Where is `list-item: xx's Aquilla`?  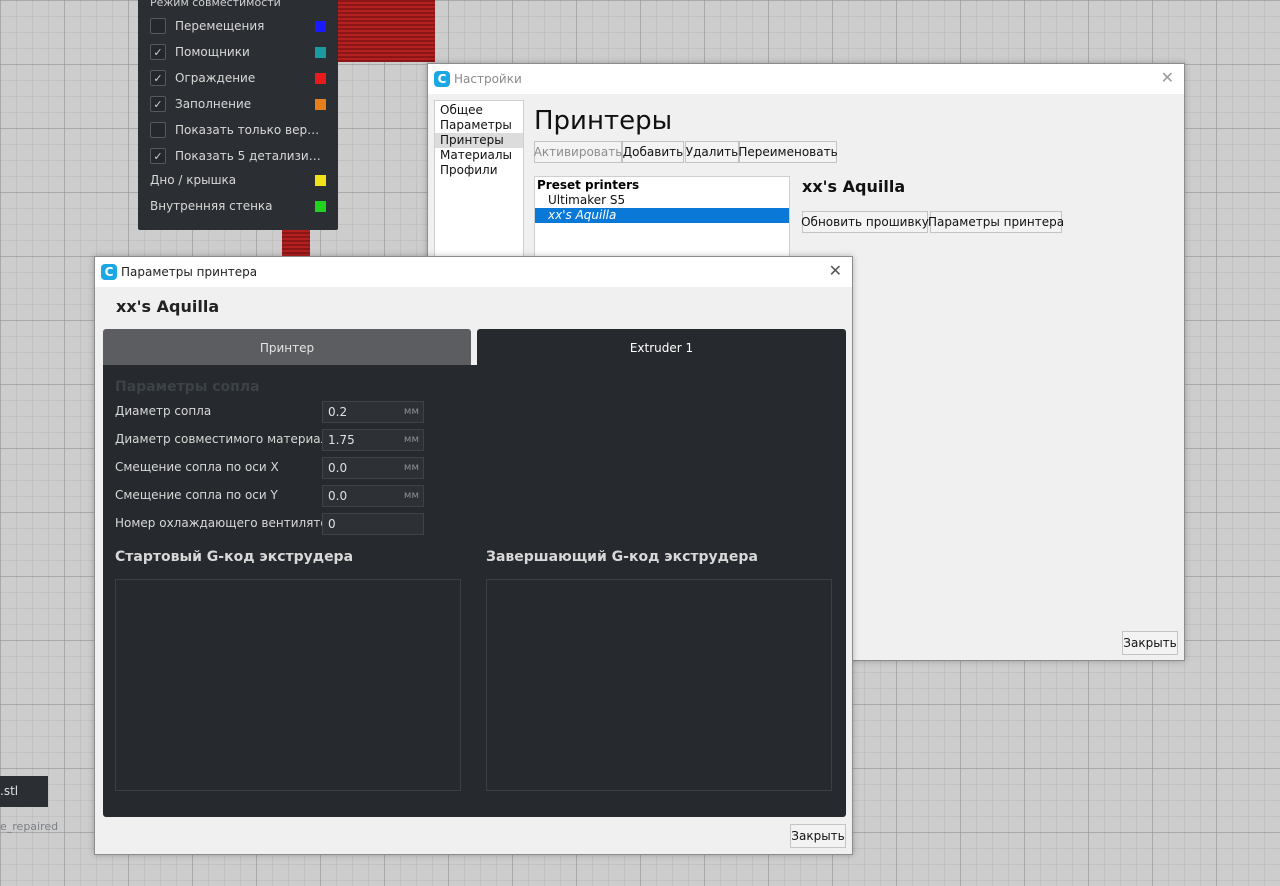 list-item: xx's Aquilla is located at coordinates (662, 215).